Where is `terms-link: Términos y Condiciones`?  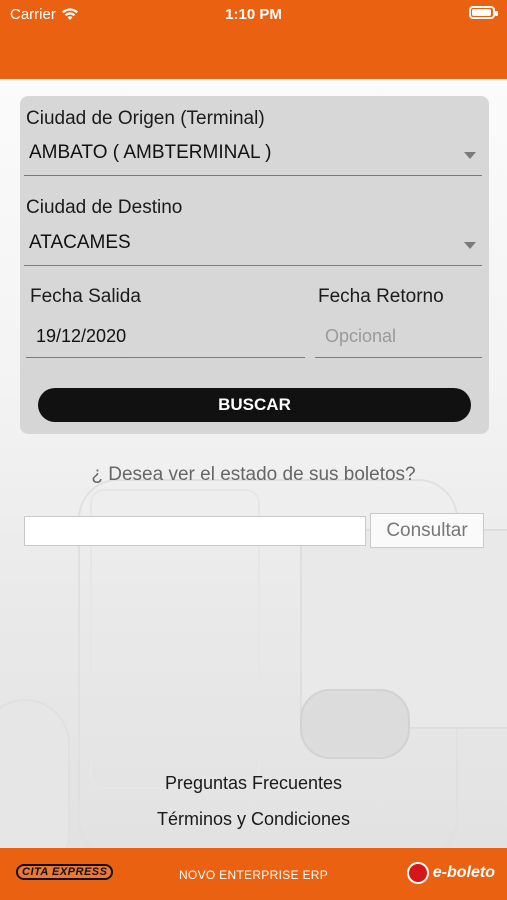 terms-link: Términos y Condiciones is located at coordinates (253, 819).